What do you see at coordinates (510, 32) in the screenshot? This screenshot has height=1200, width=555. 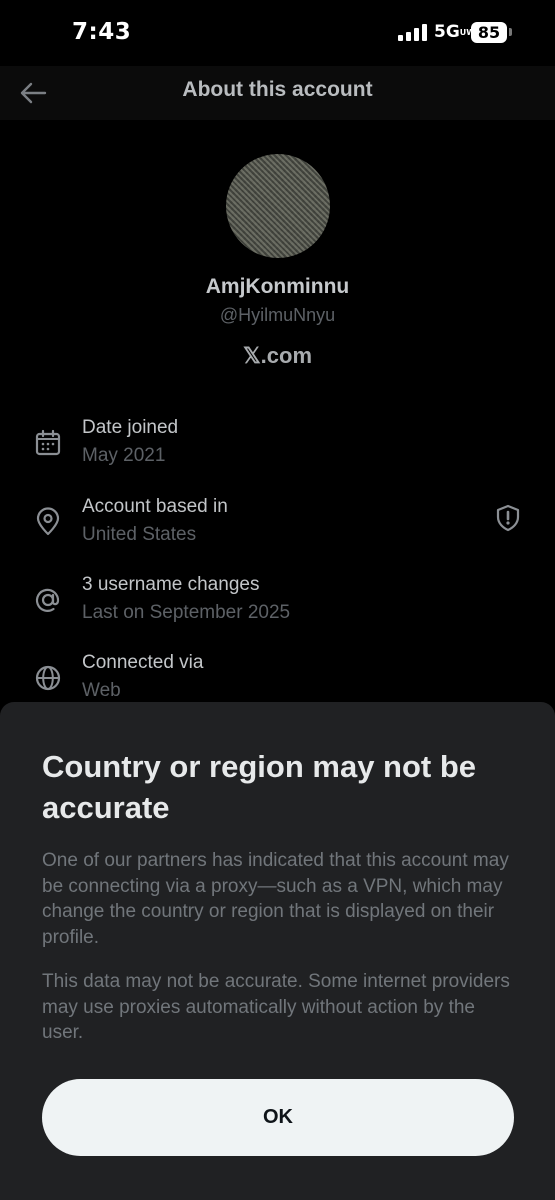 I see `battery-tip` at bounding box center [510, 32].